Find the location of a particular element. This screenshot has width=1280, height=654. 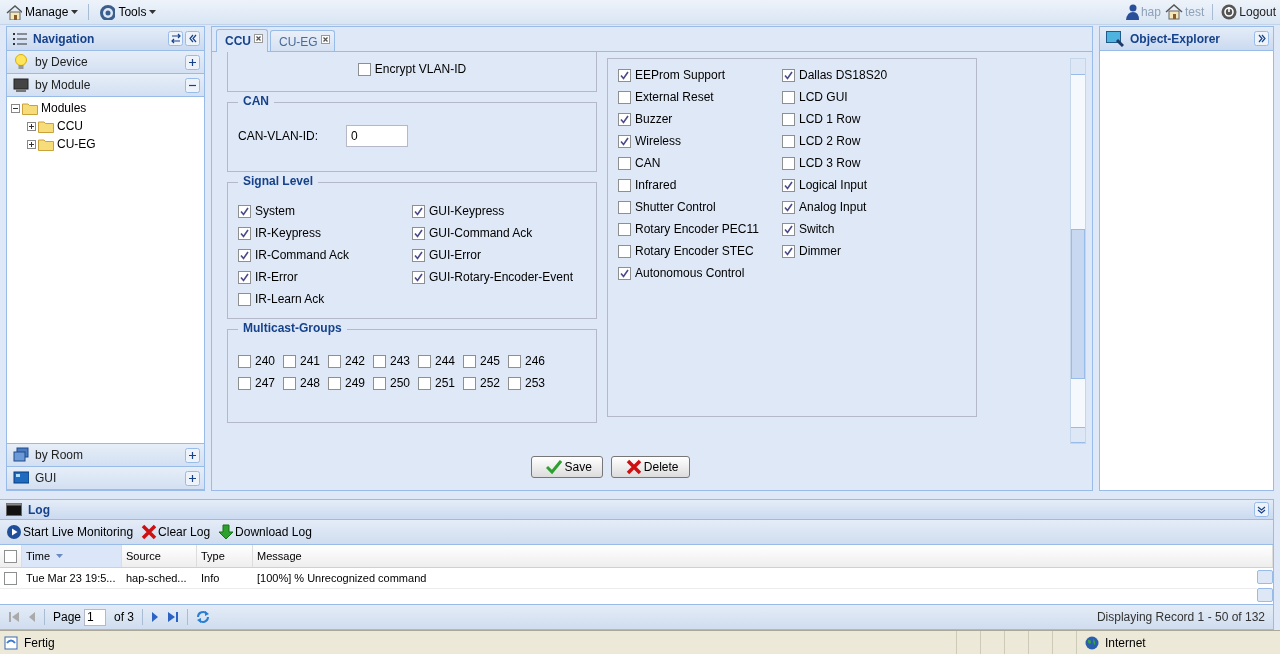

refresh-icon is located at coordinates (203, 617).